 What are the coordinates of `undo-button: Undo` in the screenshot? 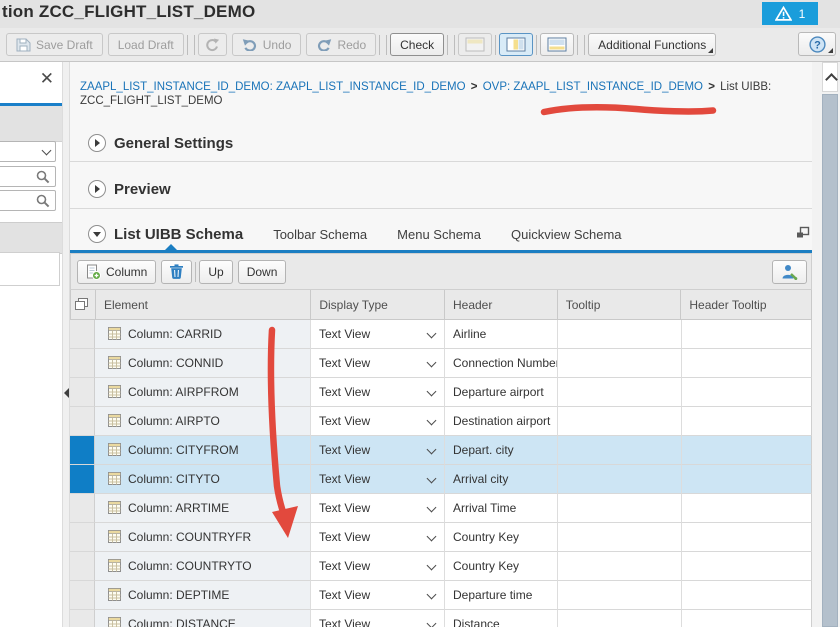 It's located at (266, 44).